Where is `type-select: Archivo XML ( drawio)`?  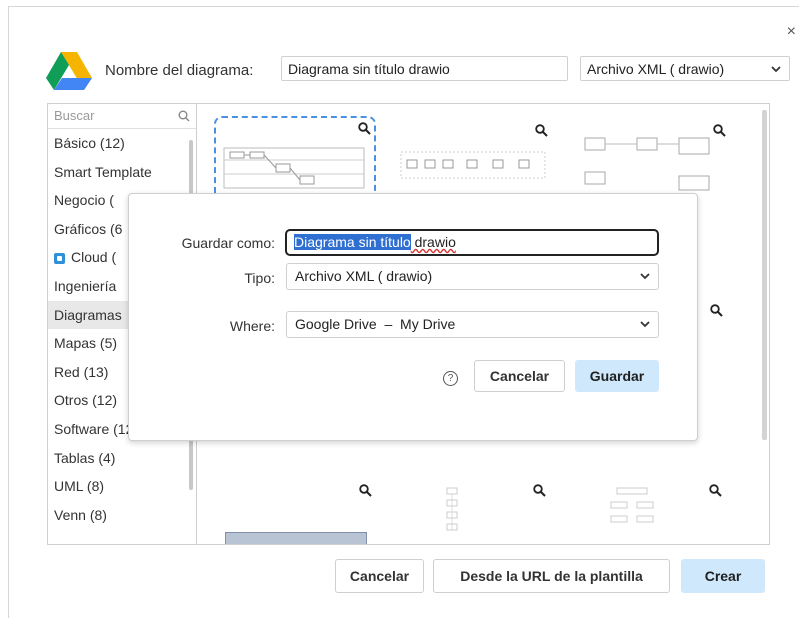
type-select: Archivo XML ( drawio) is located at coordinates (472, 276).